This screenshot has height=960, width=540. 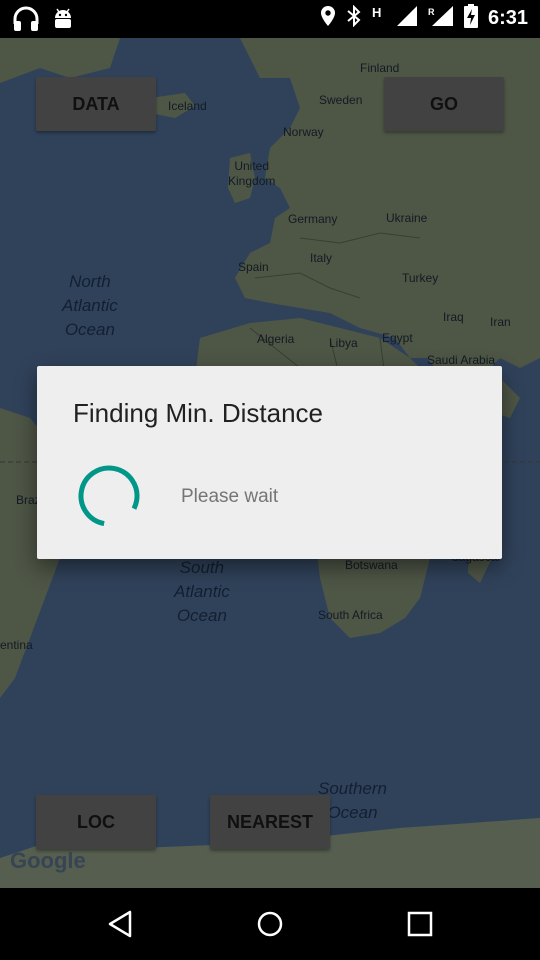 I want to click on location-icon, so click(x=328, y=18).